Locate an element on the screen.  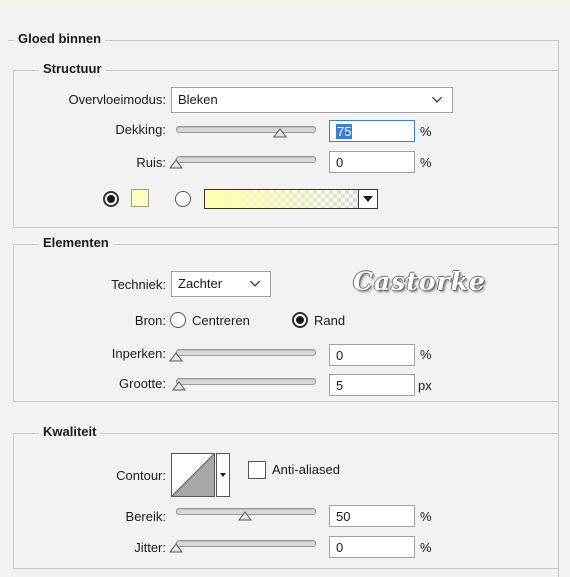
blend-mode-value: Bleken is located at coordinates (198, 99).